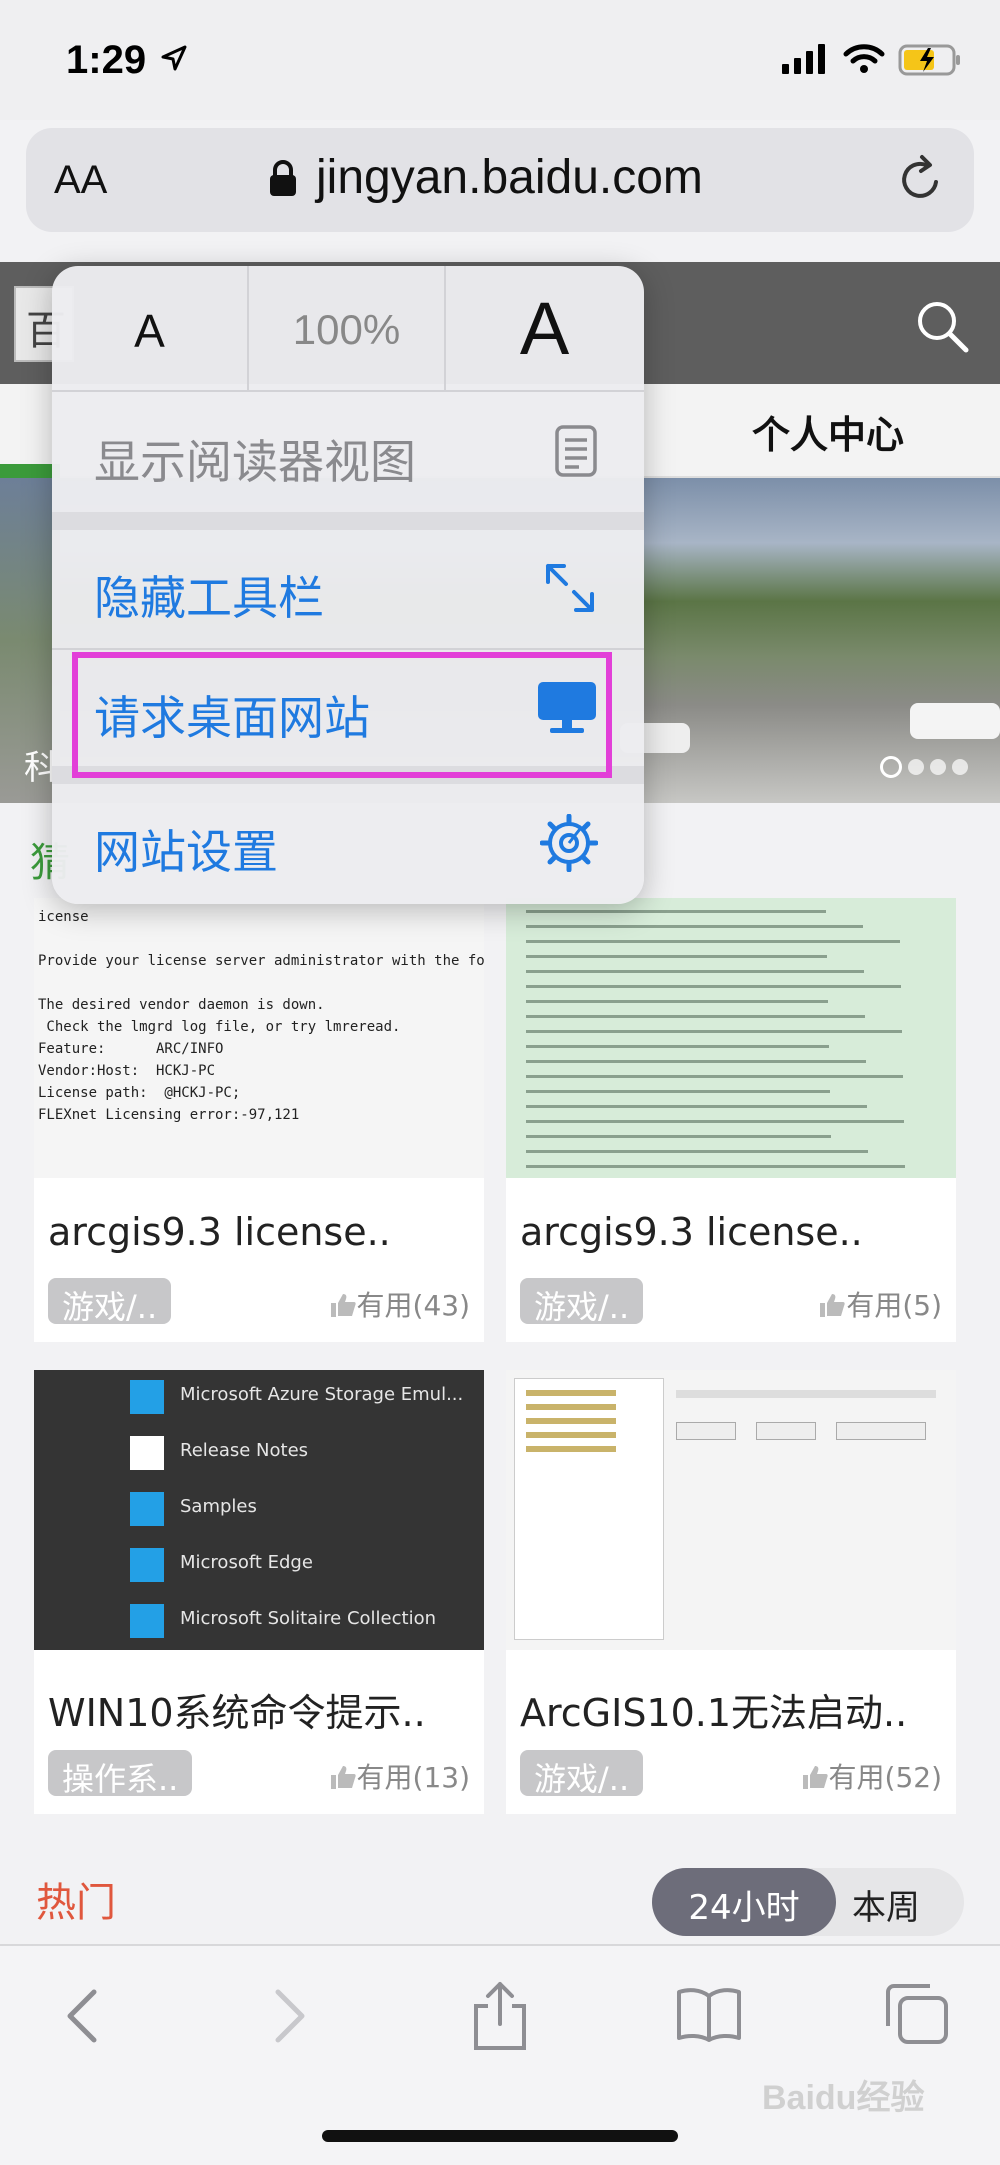  Describe the element at coordinates (237, 1709) in the screenshot. I see `card-title: WIN10系统命令提示..` at that location.